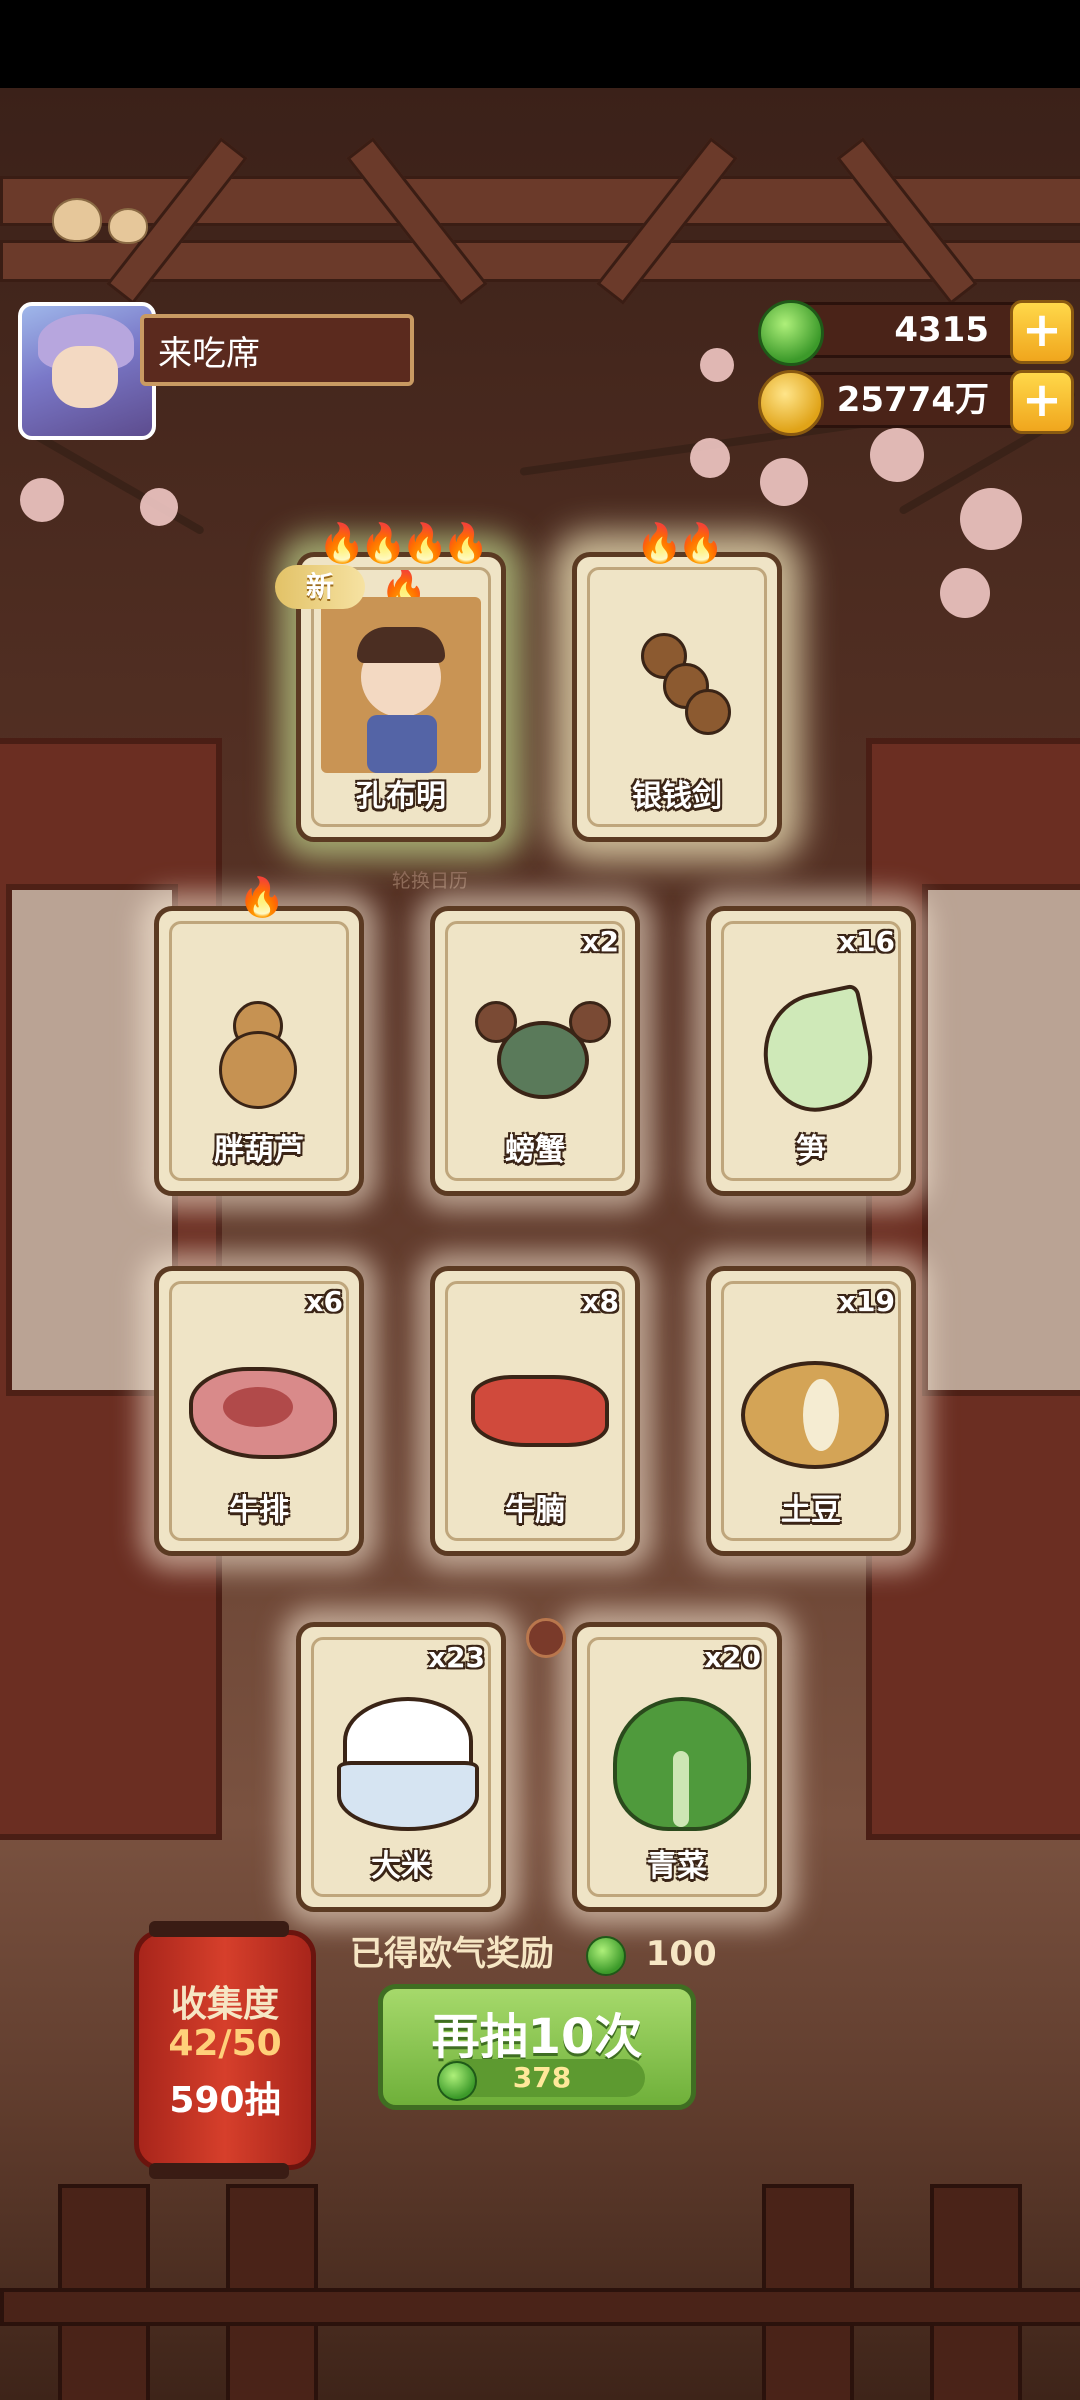 Image resolution: width=1080 pixels, height=2400 pixels. I want to click on featured-card-yinqianjian: 🔥🔥 银钱剑, so click(677, 681).